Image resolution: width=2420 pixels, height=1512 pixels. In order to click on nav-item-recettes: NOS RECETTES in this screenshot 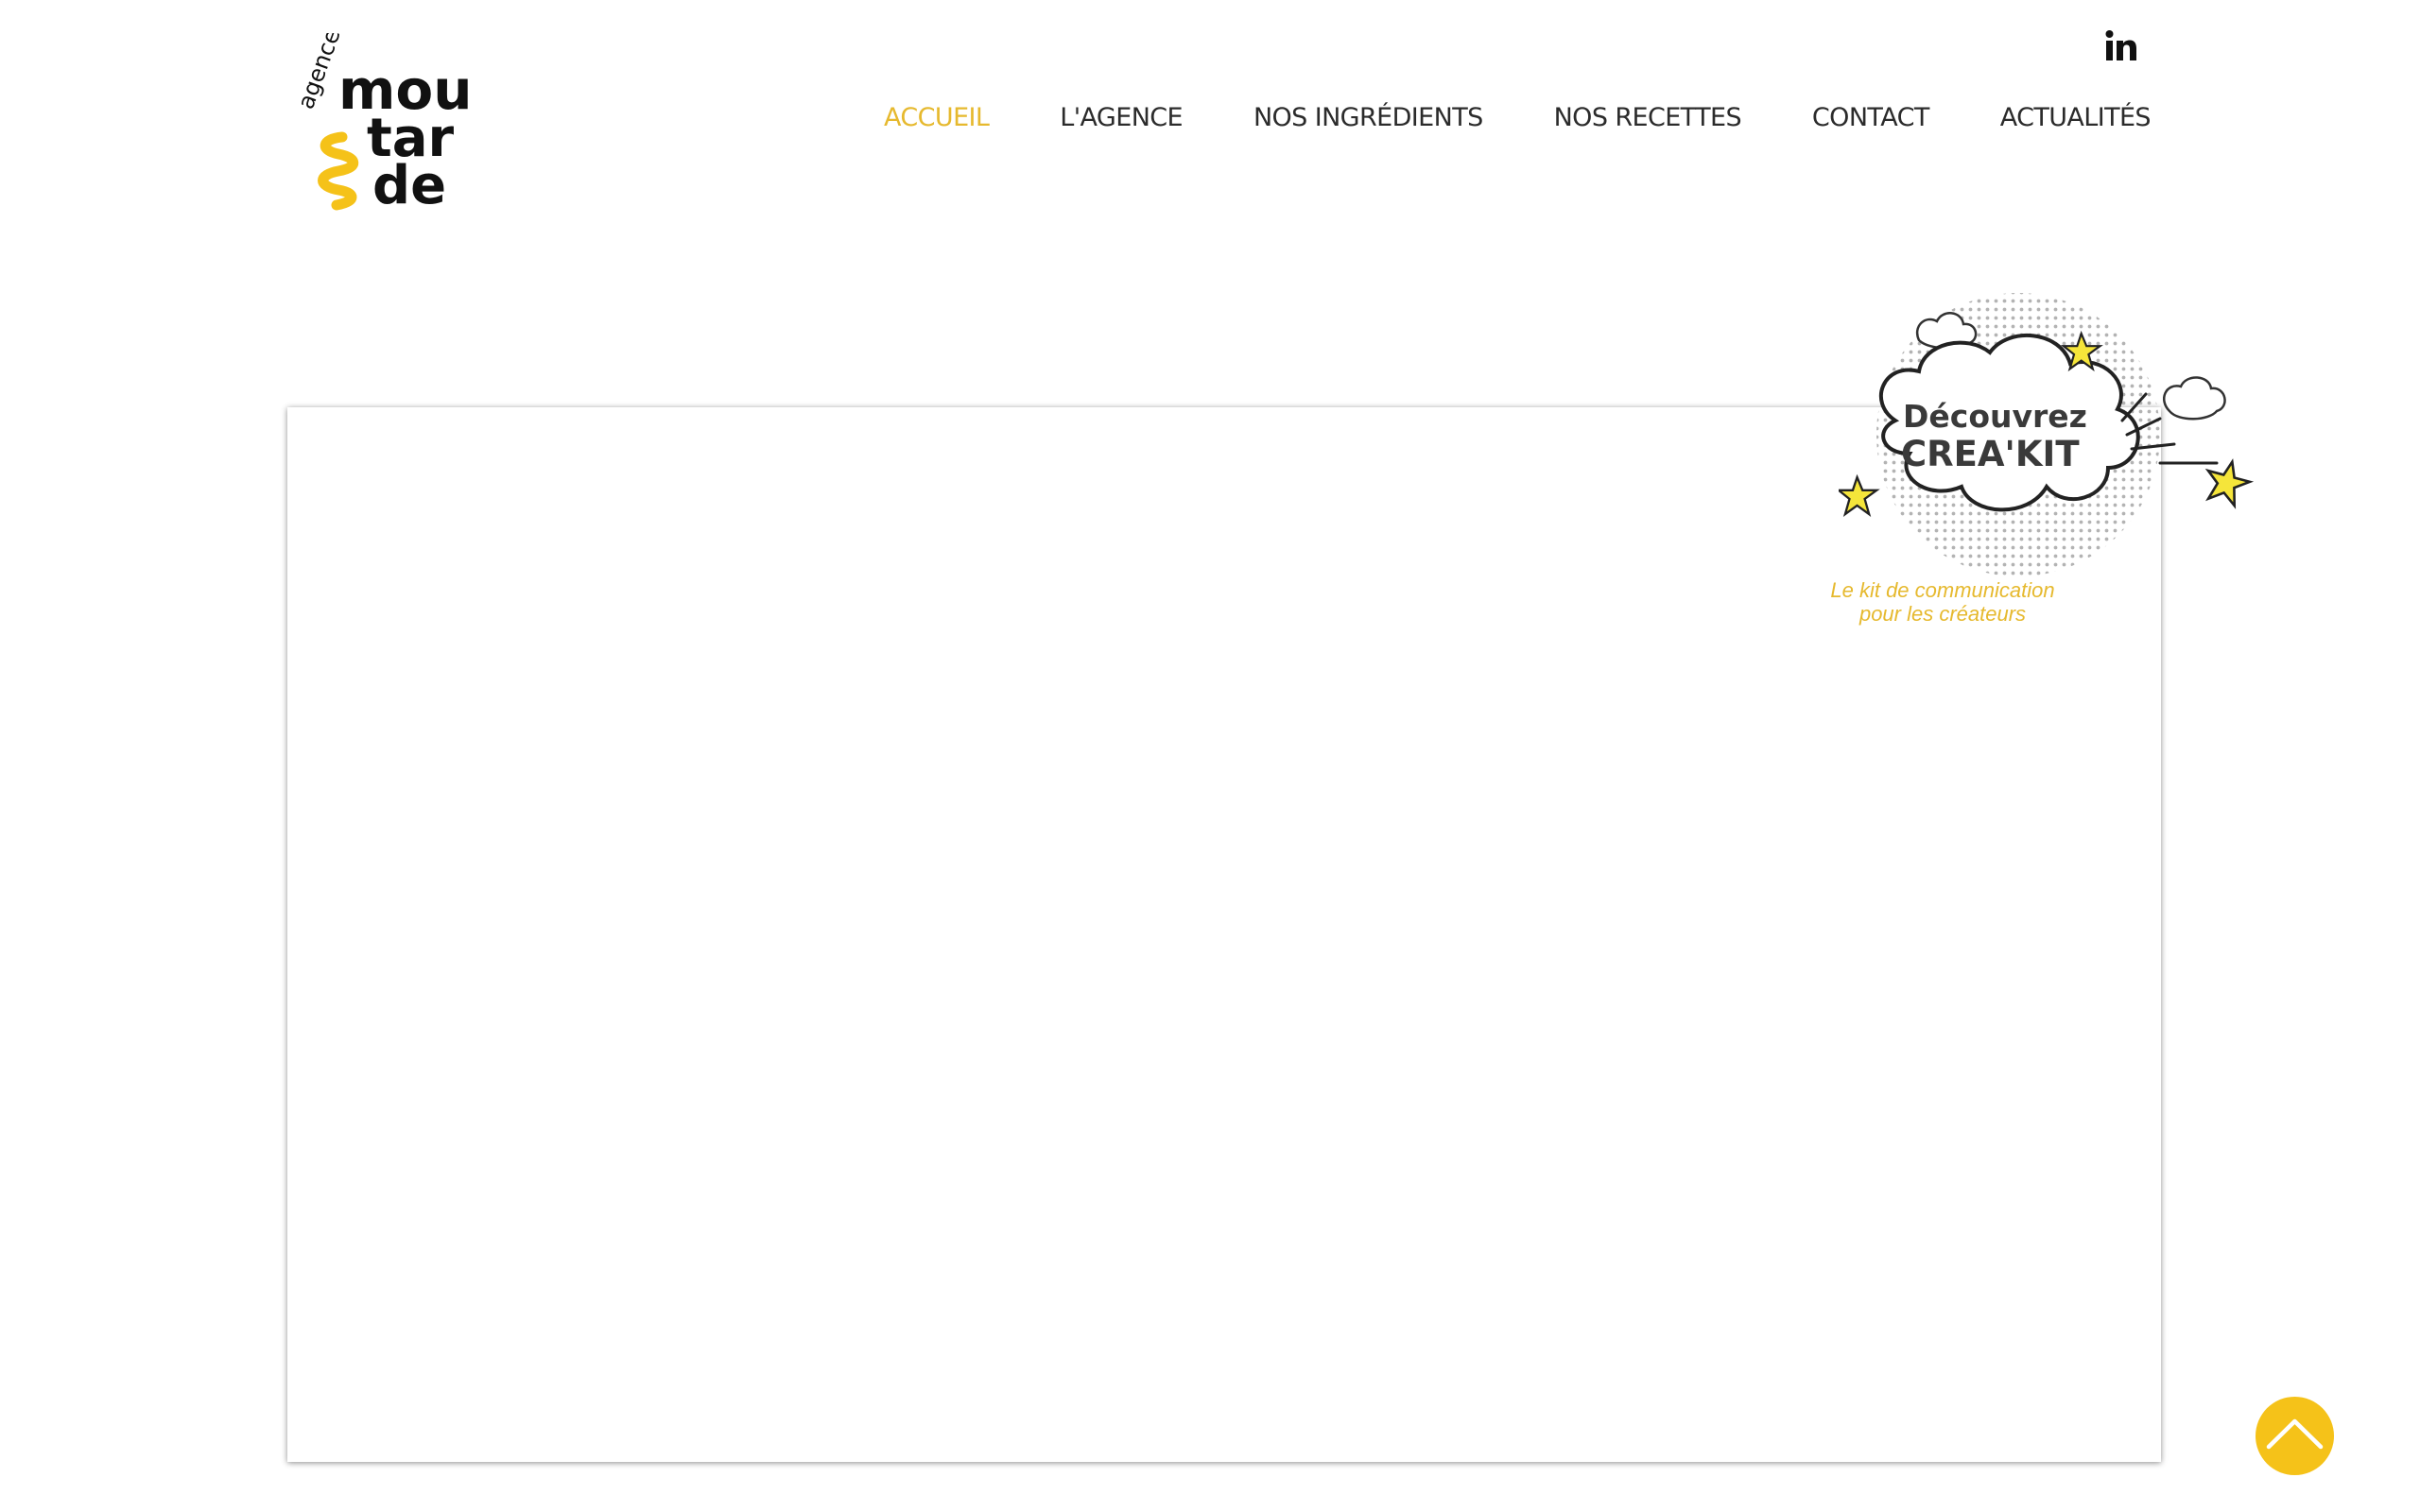, I will do `click(1648, 117)`.